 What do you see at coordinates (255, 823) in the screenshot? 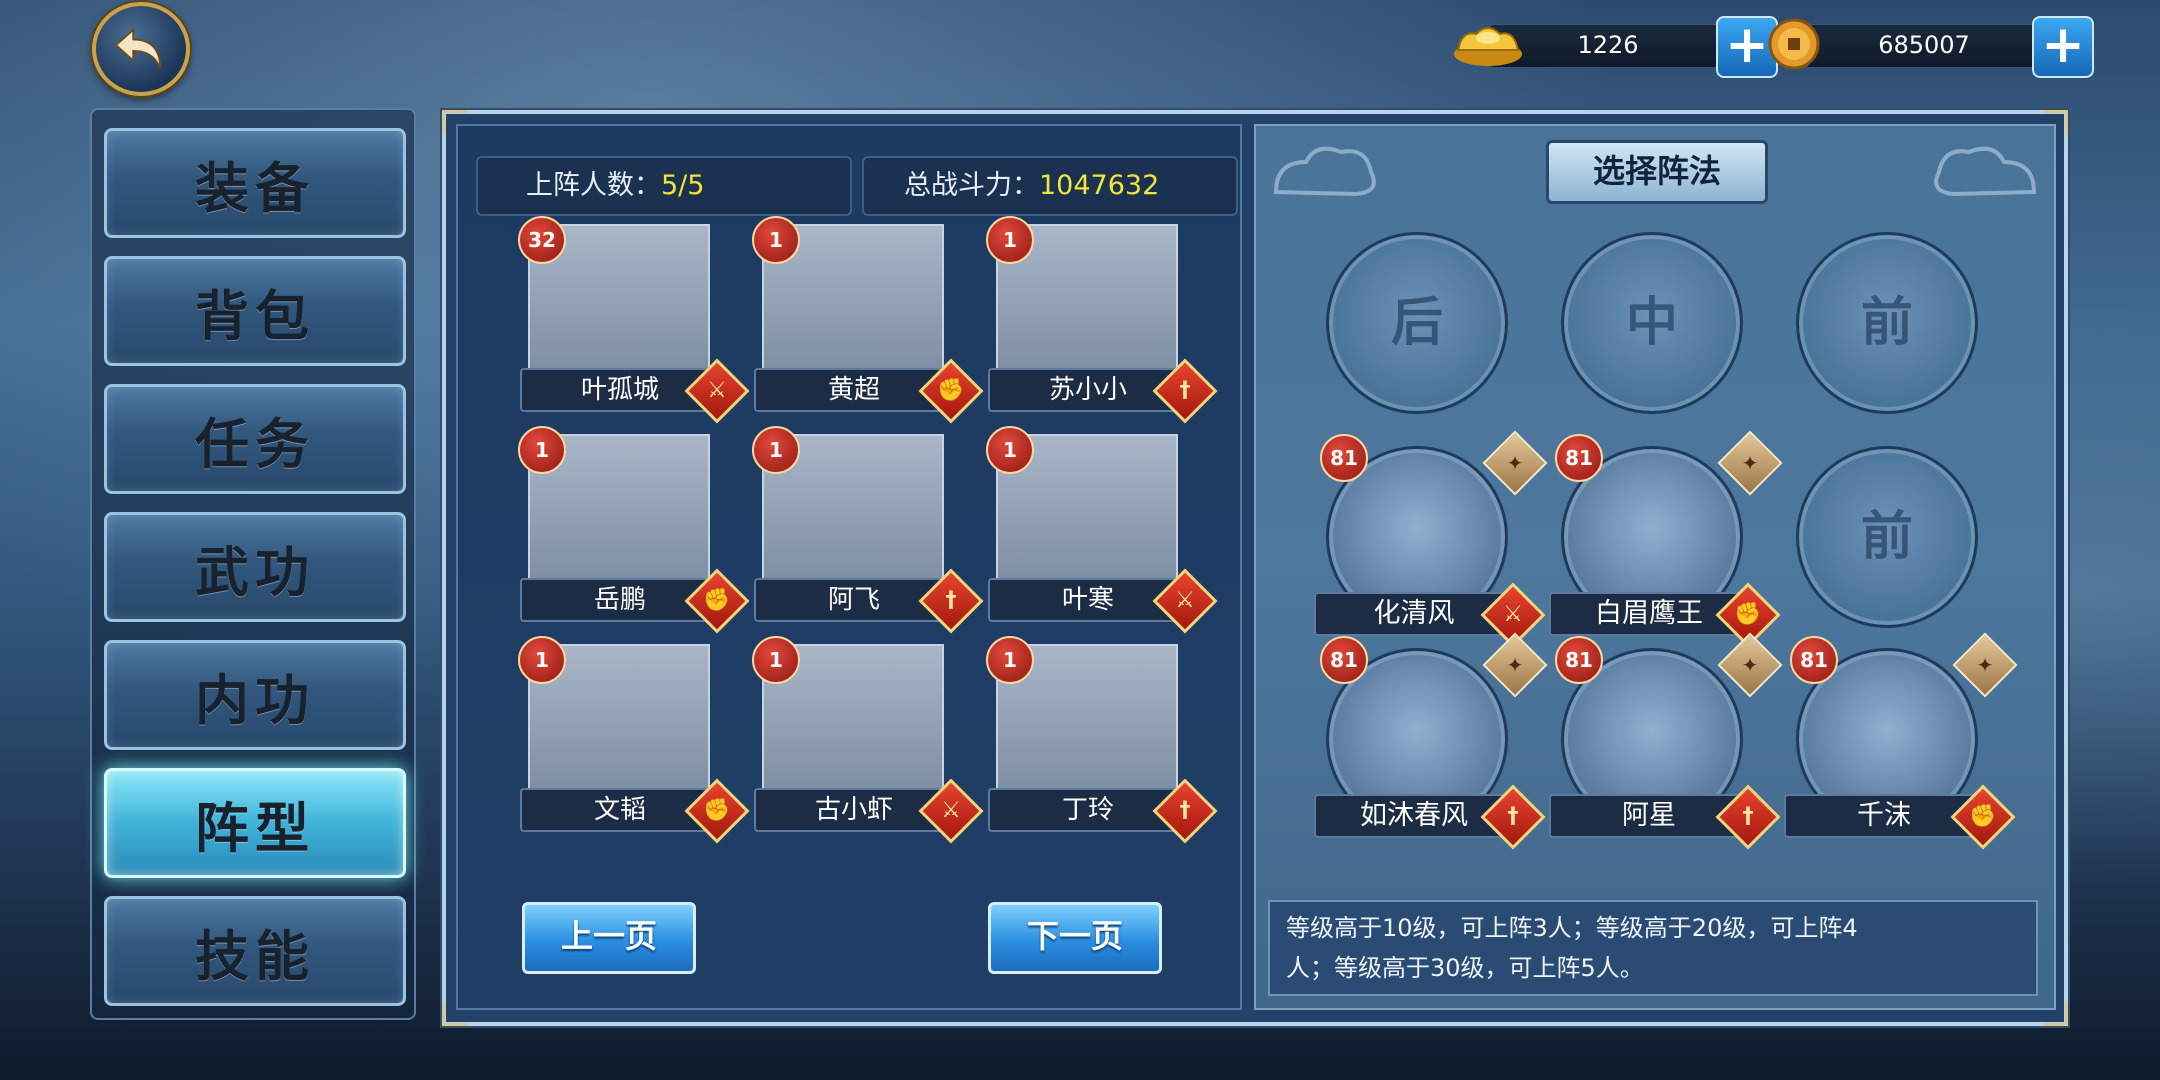
I see `menu-item-formation: 阵型` at bounding box center [255, 823].